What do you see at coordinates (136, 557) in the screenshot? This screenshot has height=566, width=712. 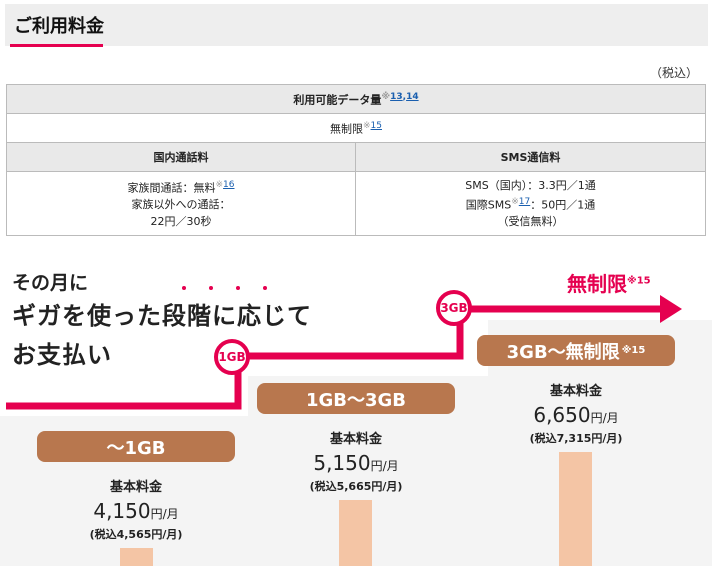 I see `plan-1-bar` at bounding box center [136, 557].